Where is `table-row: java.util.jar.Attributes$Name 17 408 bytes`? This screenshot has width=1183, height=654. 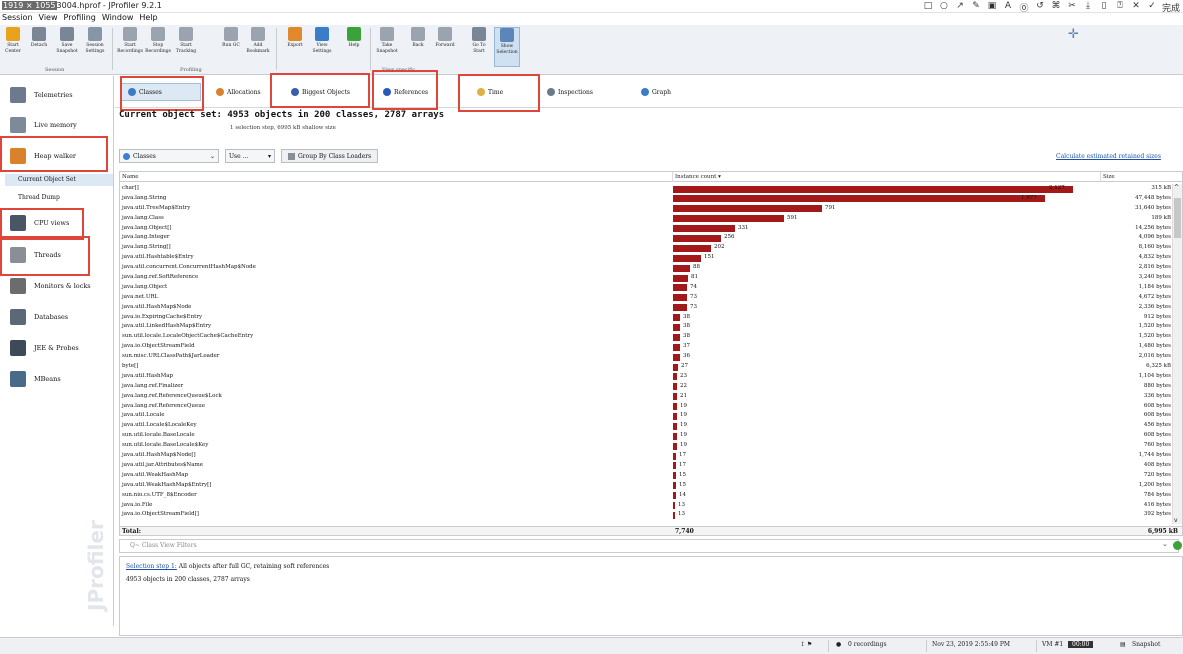 table-row: java.util.jar.Attributes$Name 17 408 bytes is located at coordinates (646, 466).